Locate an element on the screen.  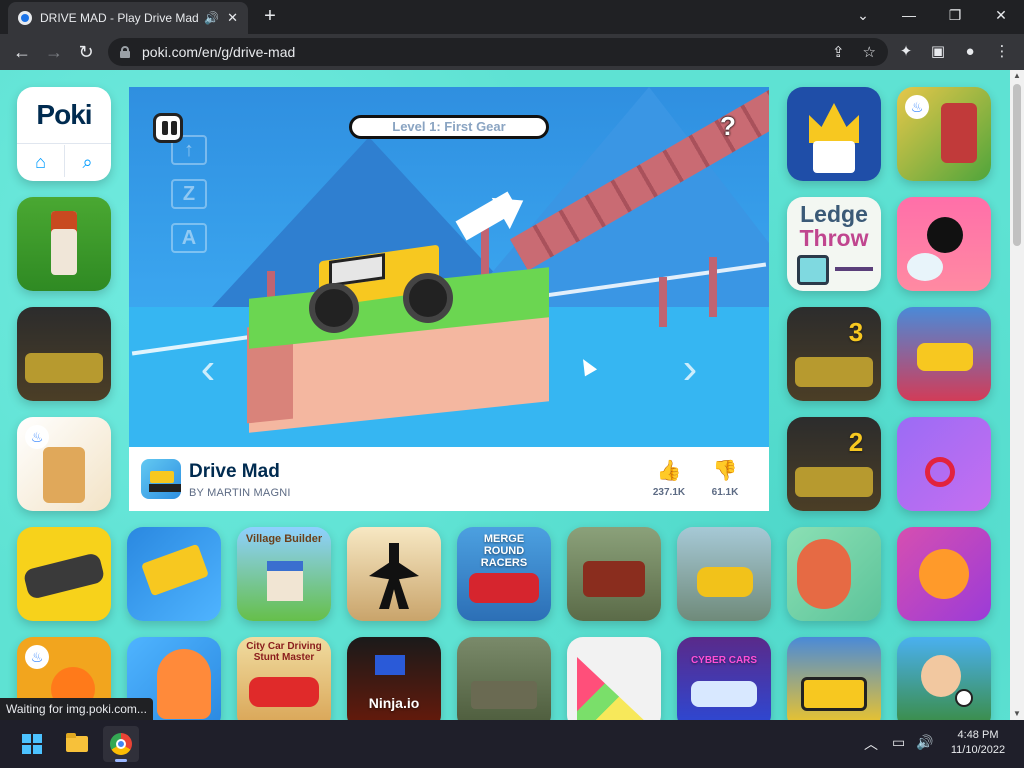
cloud-graphic is located at coordinates (925, 267).